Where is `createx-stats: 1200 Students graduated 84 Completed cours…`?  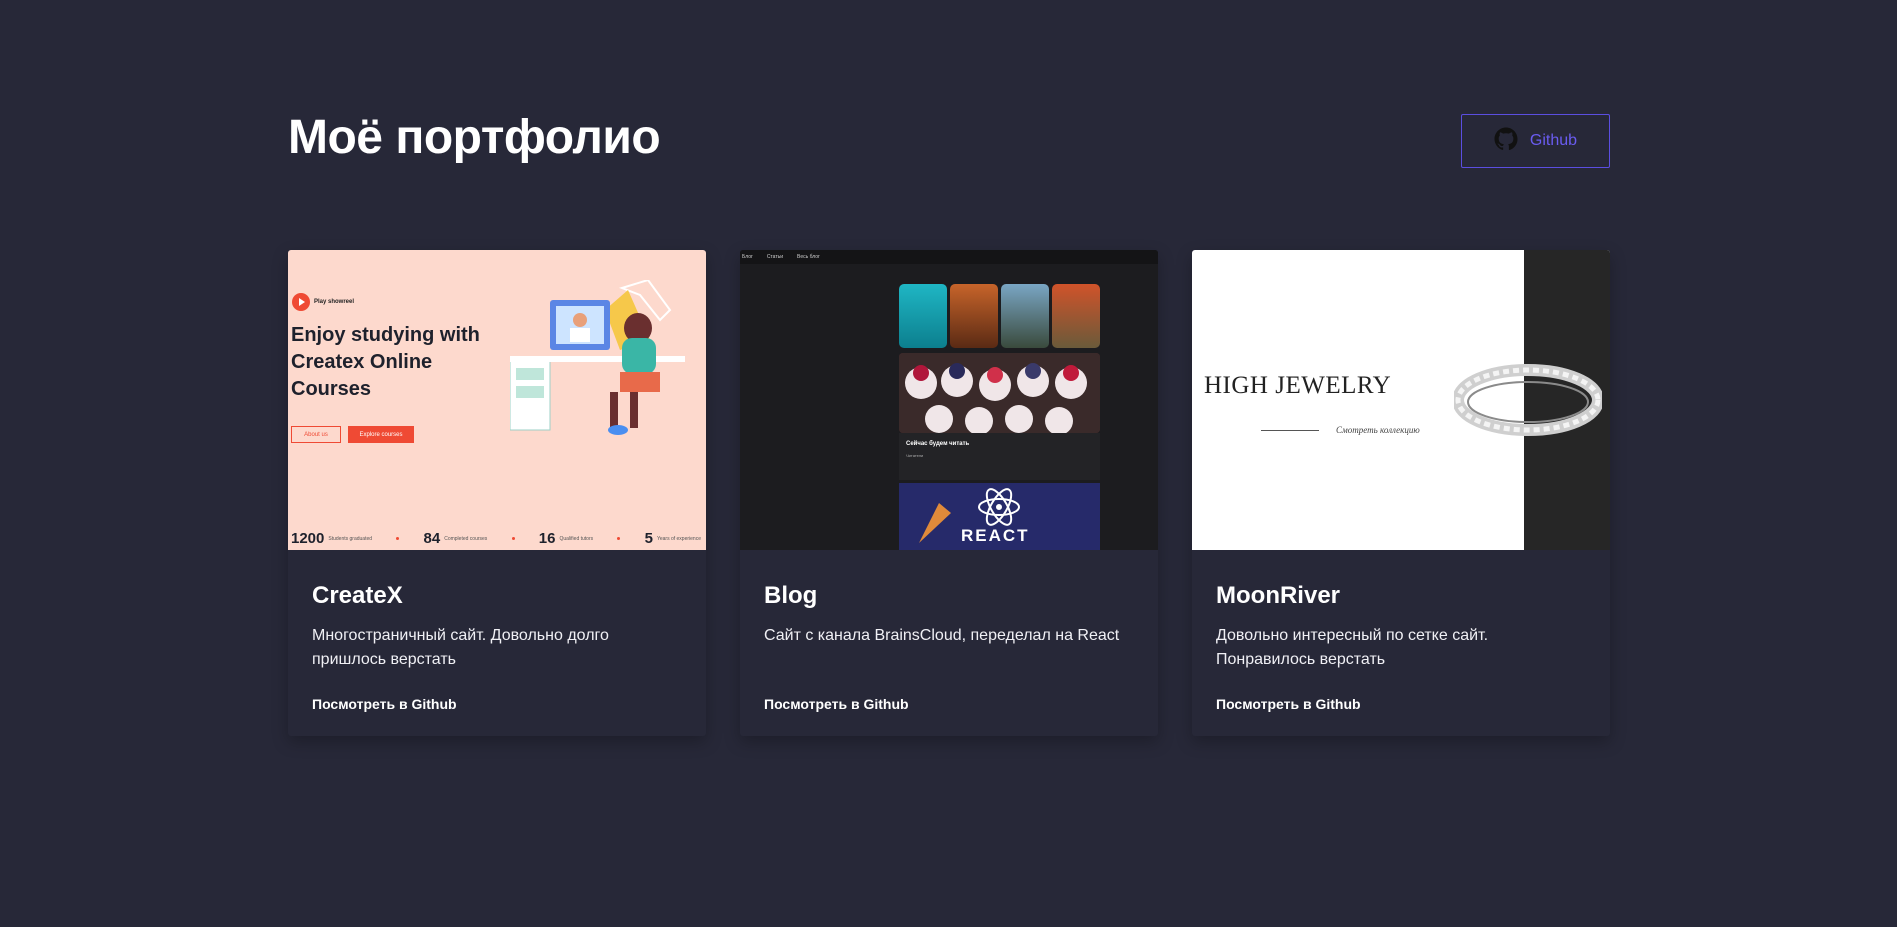
createx-stats: 1200 Students graduated 84 Completed cours… is located at coordinates (496, 538).